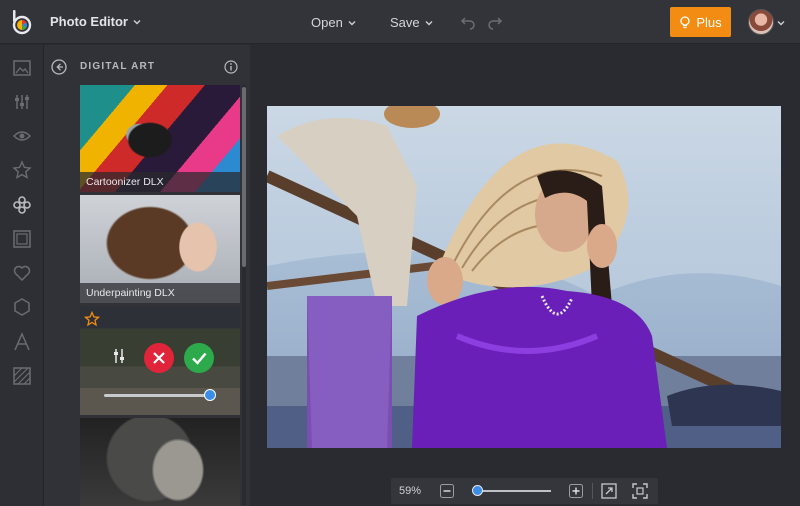  I want to click on app-title-menu: Photo Editor, so click(95, 21).